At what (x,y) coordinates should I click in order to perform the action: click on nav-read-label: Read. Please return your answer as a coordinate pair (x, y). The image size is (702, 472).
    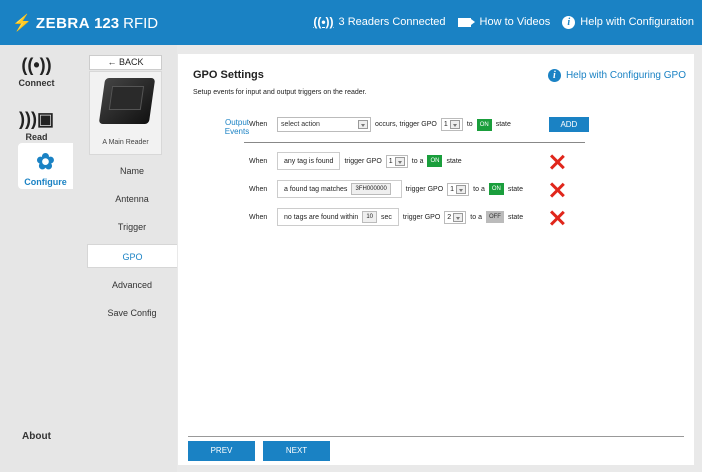
    Looking at the image, I should click on (36, 137).